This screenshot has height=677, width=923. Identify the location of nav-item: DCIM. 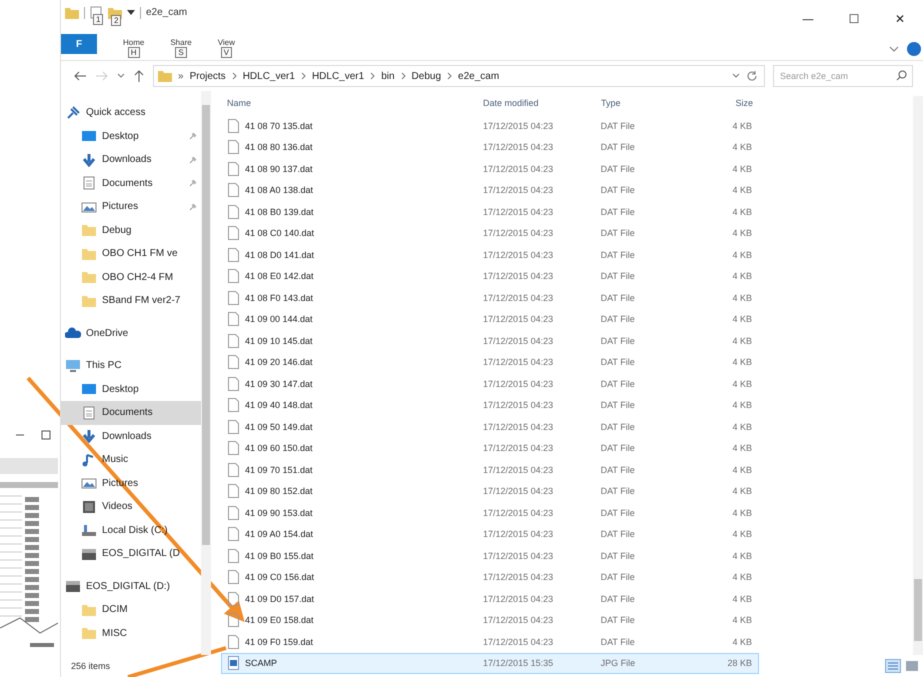
(131, 610).